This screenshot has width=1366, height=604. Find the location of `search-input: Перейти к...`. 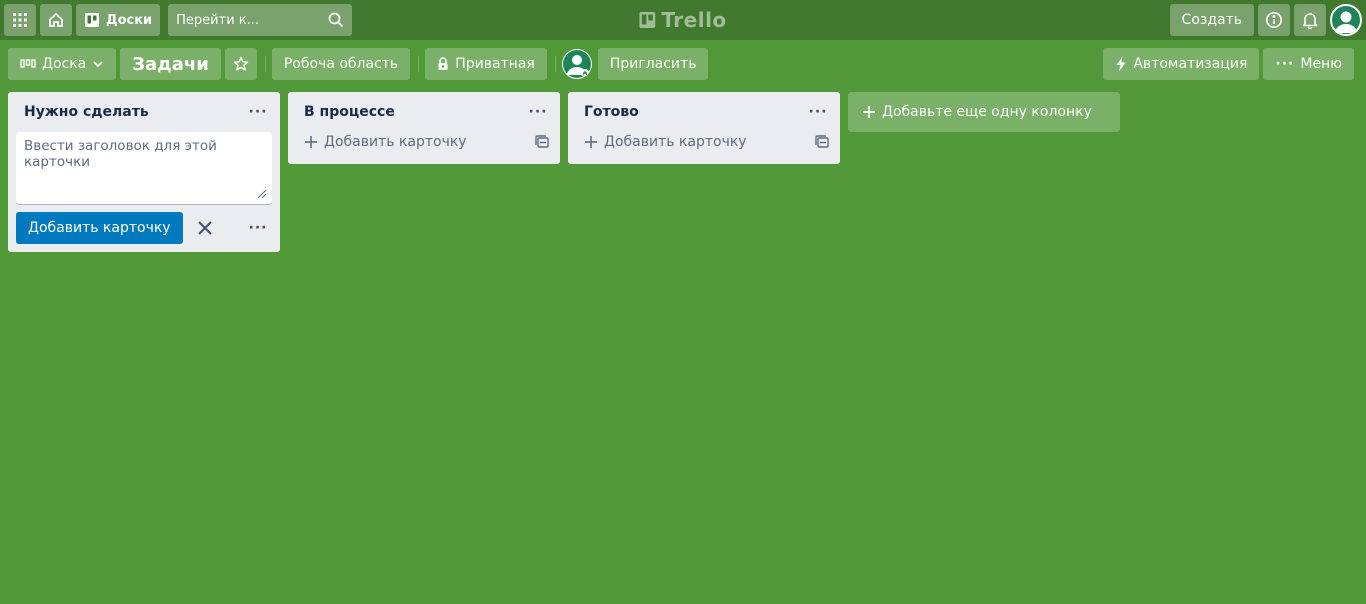

search-input: Перейти к... is located at coordinates (260, 20).